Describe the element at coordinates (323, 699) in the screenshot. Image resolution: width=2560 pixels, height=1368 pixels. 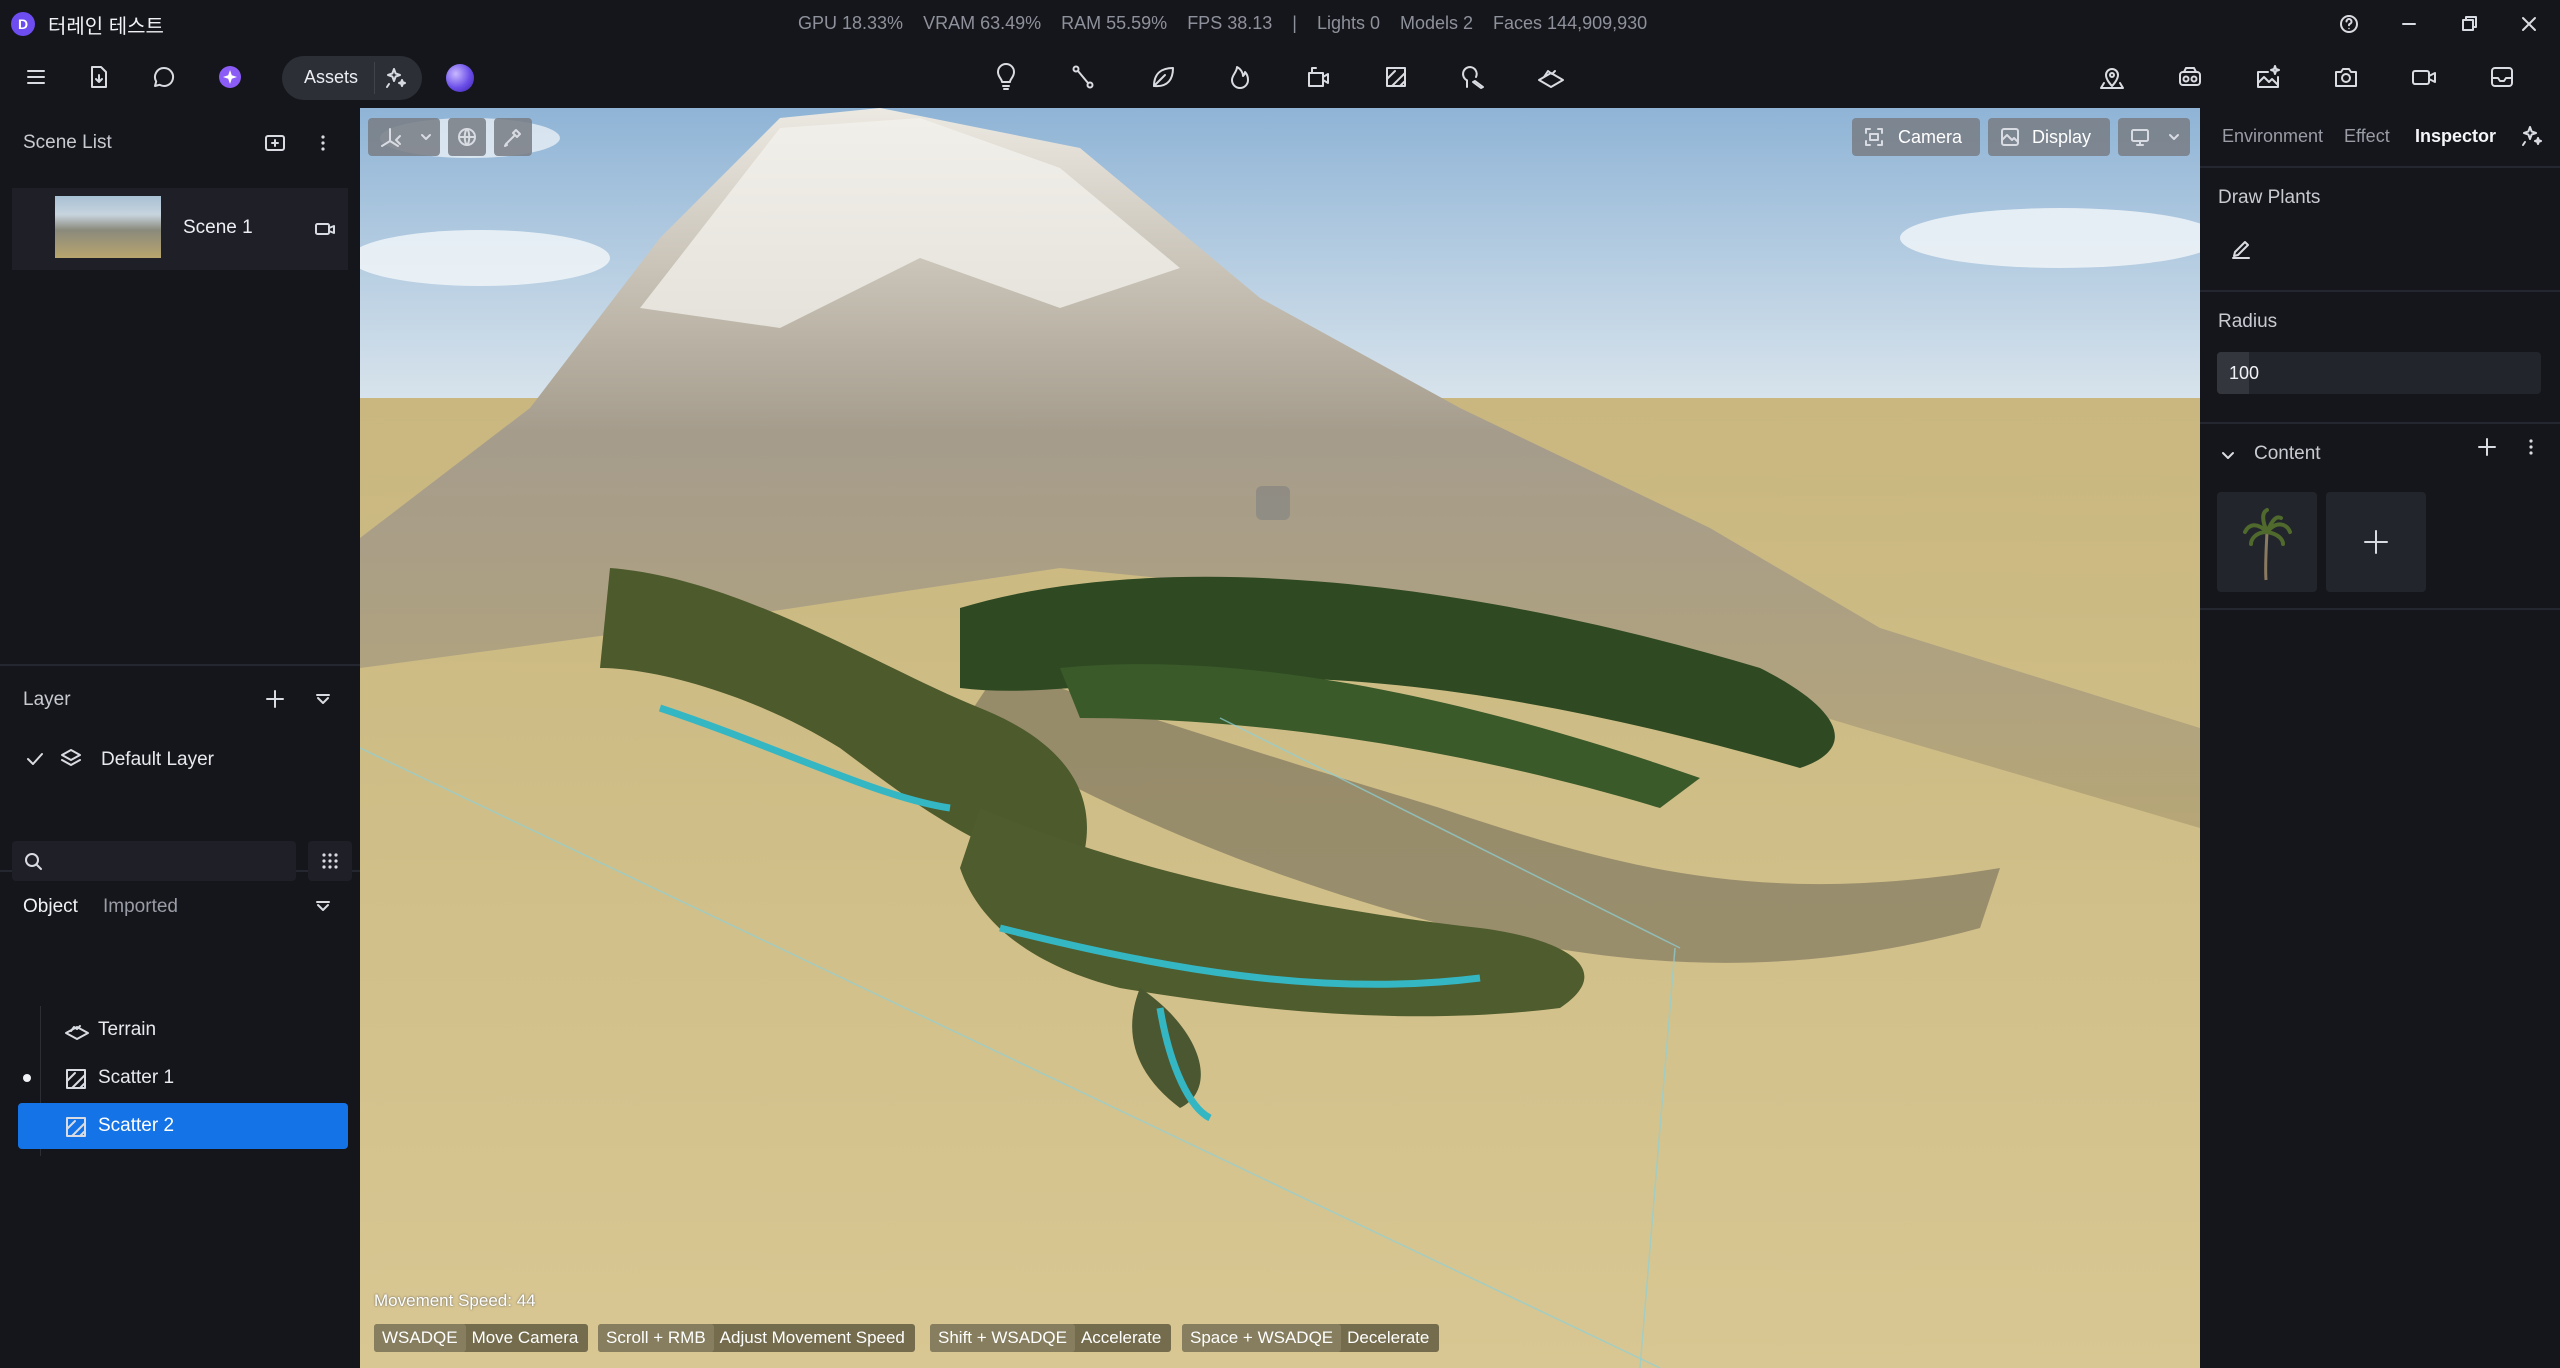
I see `layer-filter-icon` at that location.